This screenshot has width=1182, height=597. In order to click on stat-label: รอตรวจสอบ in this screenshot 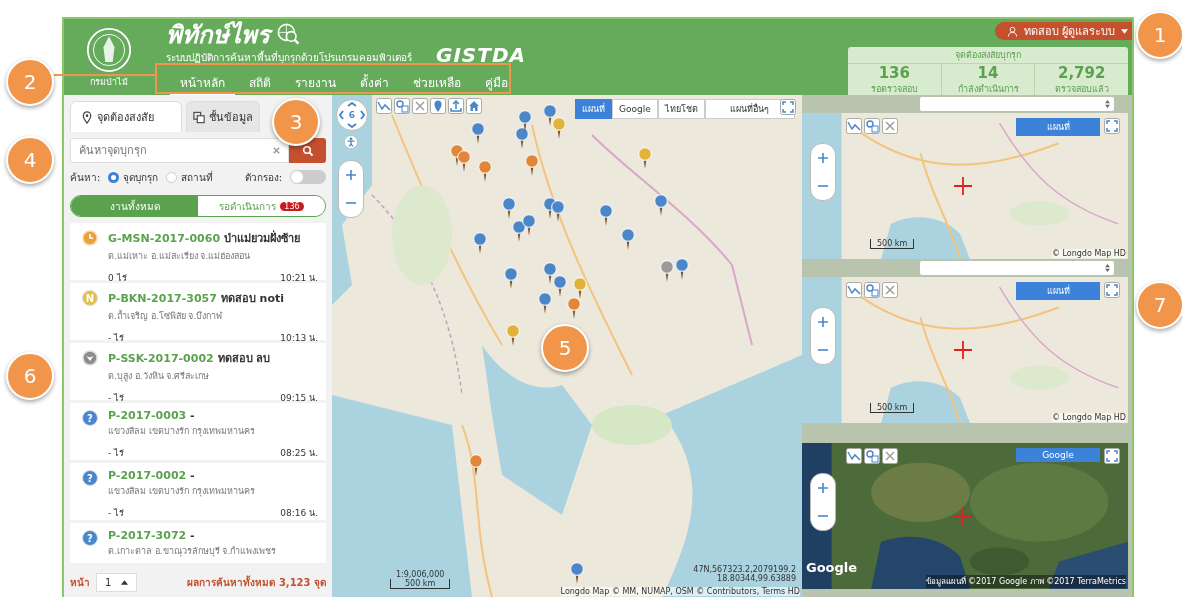, I will do `click(894, 89)`.